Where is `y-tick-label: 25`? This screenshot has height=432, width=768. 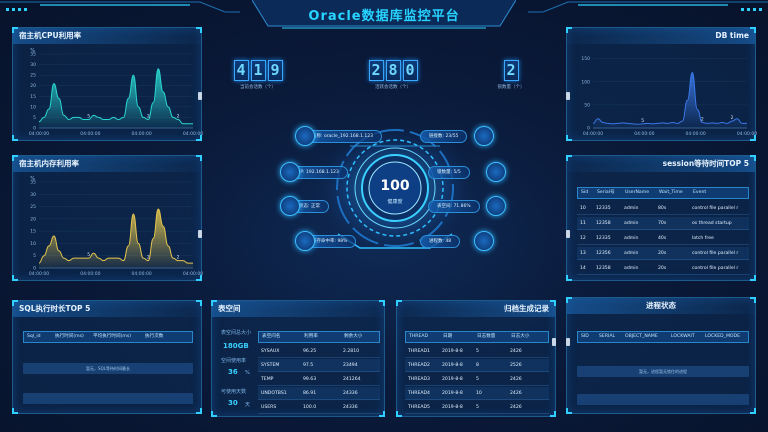
y-tick-label: 25 is located at coordinates (33, 207).